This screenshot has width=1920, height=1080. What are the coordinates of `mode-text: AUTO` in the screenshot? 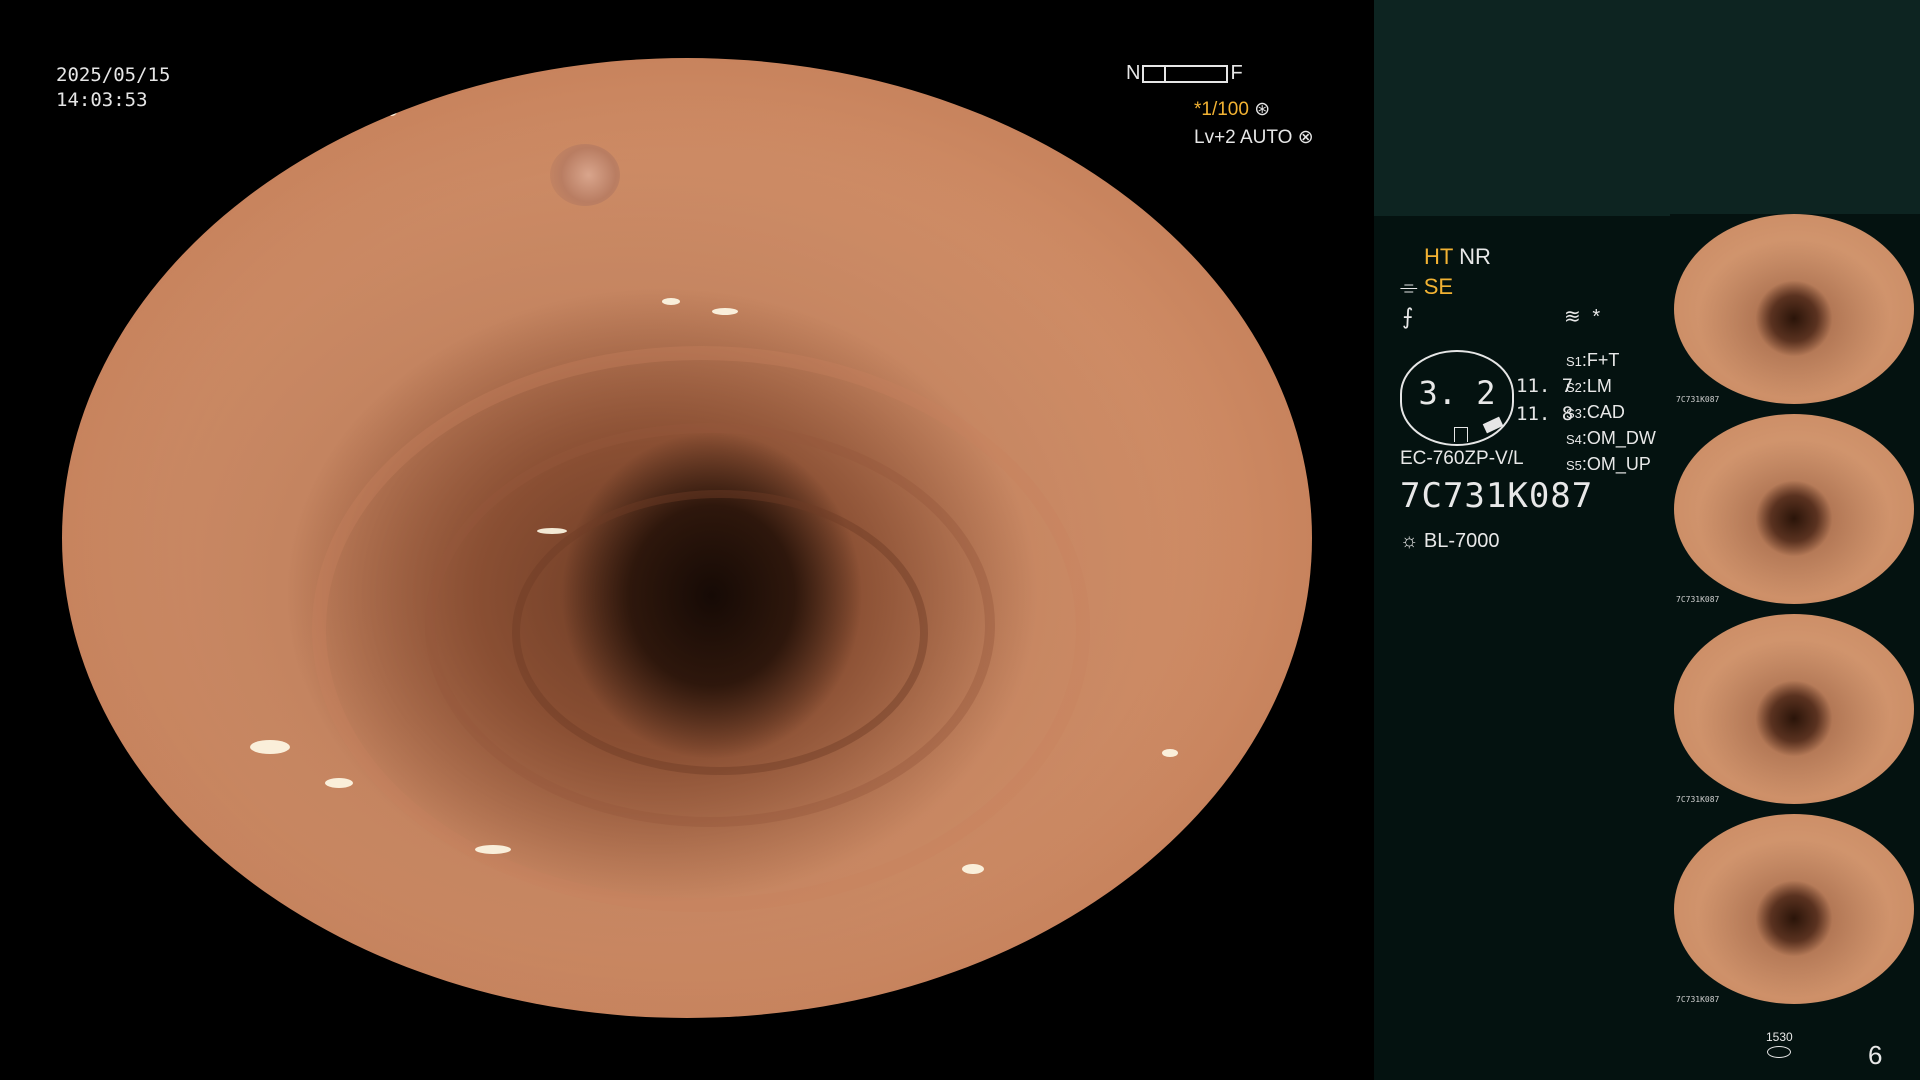 It's located at (1266, 137).